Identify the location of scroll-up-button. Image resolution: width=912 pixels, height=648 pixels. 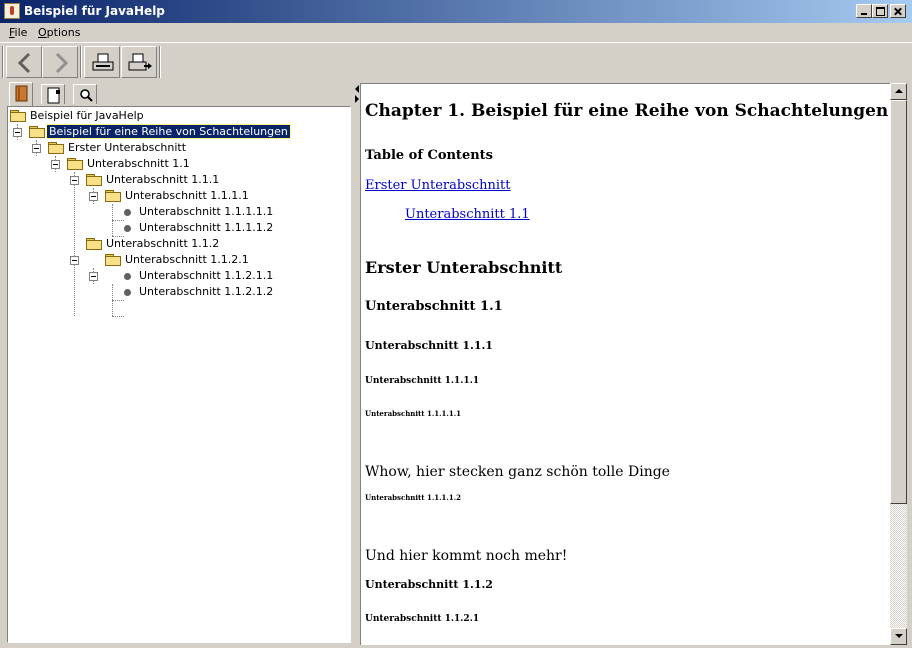
(898, 91).